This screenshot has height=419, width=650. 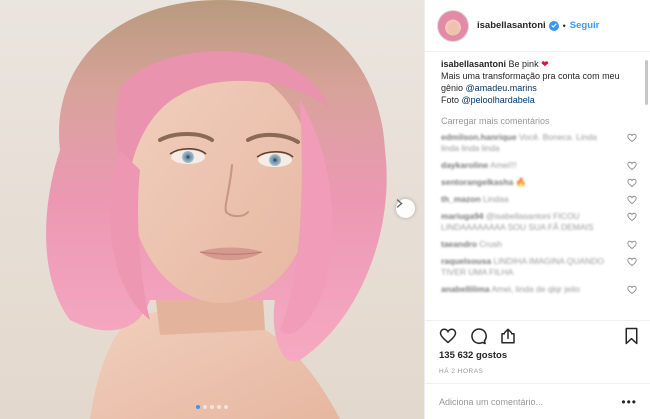 I want to click on comment-username: mariuga94, so click(x=462, y=216).